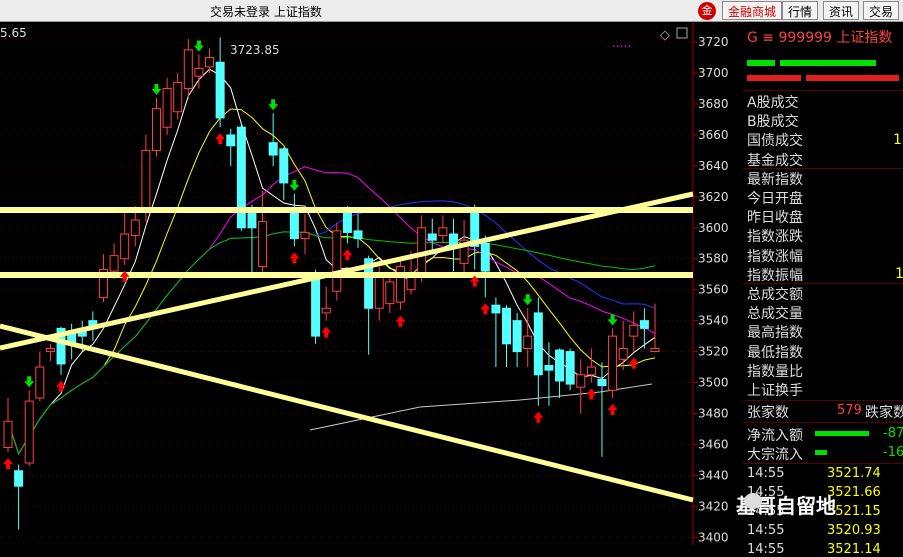 Image resolution: width=903 pixels, height=557 pixels. I want to click on y-tick-label: 3480, so click(713, 413).